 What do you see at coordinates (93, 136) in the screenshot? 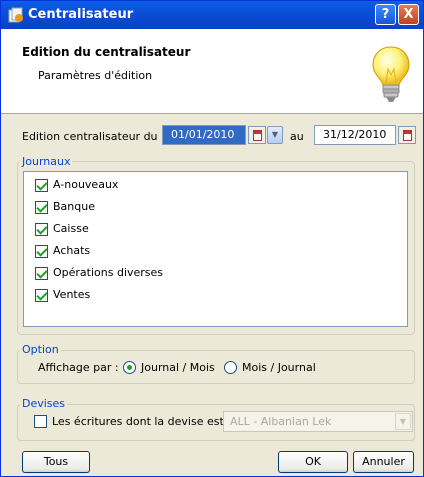
I see `date-from-label: Edition centralisateur du :` at bounding box center [93, 136].